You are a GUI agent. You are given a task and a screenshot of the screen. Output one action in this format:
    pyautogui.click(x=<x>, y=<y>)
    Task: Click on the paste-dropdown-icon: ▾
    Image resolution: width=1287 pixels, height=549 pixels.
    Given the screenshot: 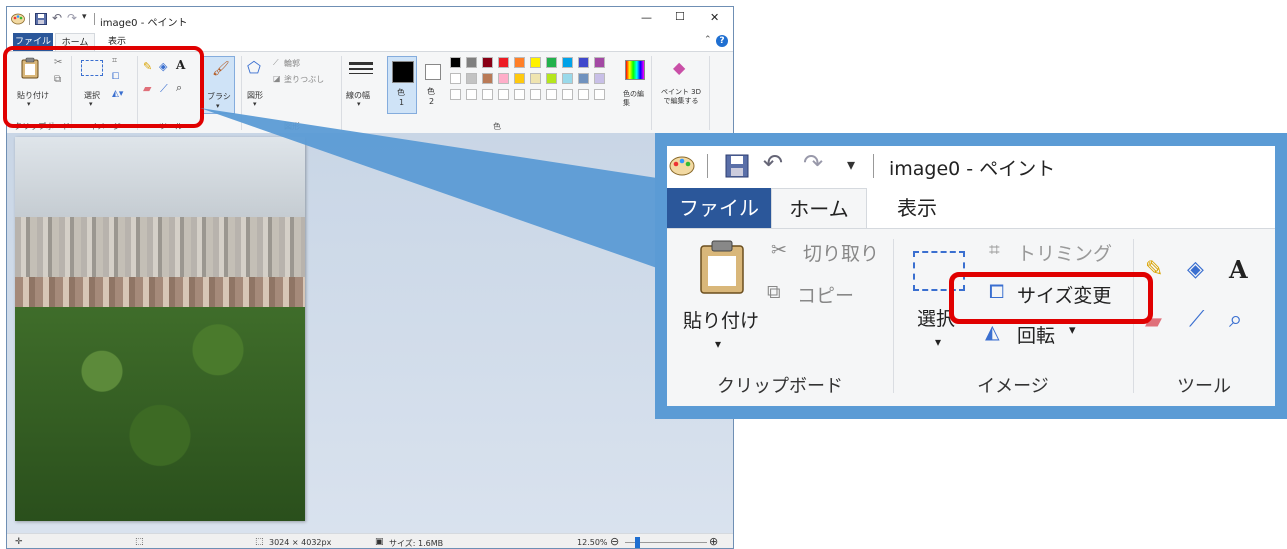 What is the action you would take?
    pyautogui.click(x=718, y=344)
    